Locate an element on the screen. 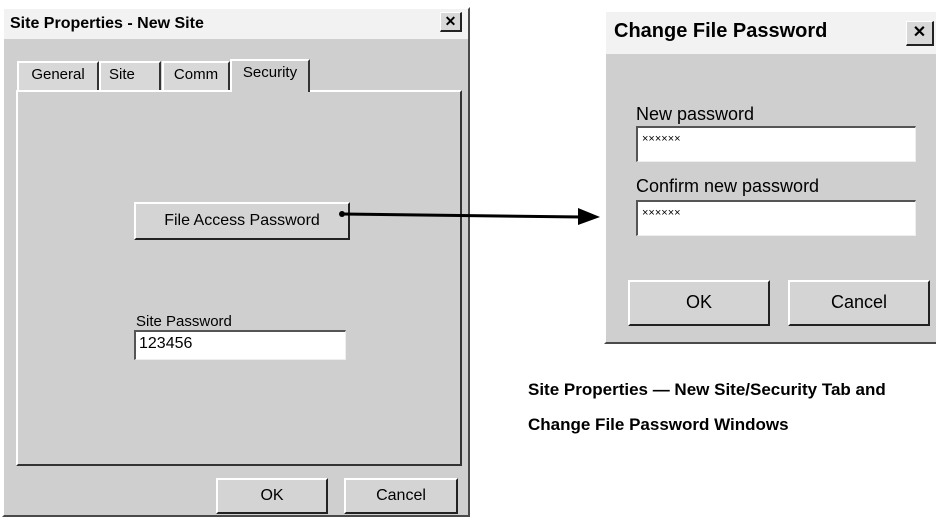  new-password-input: ×××××× is located at coordinates (776, 144).